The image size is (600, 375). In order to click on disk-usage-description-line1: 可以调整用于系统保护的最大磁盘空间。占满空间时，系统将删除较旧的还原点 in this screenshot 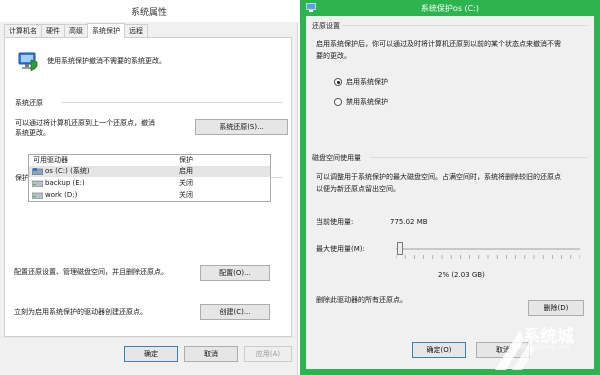, I will do `click(438, 177)`.